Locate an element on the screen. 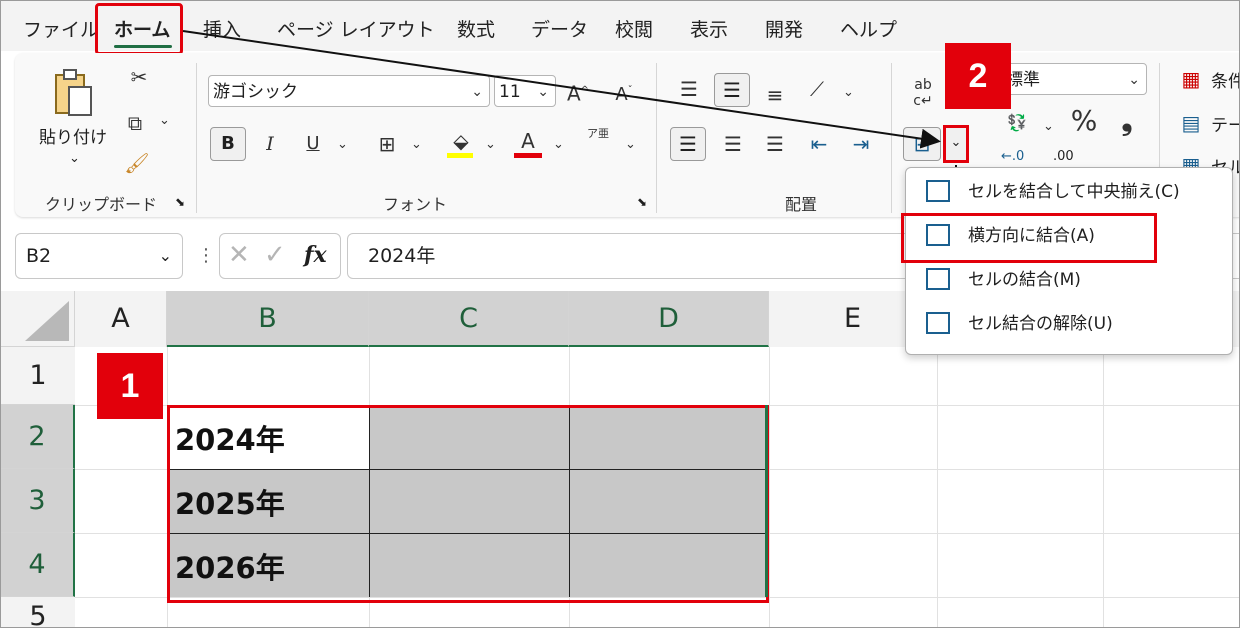  menu-item-merge-center: セルを結合して中央揃え(C) is located at coordinates (1069, 192).